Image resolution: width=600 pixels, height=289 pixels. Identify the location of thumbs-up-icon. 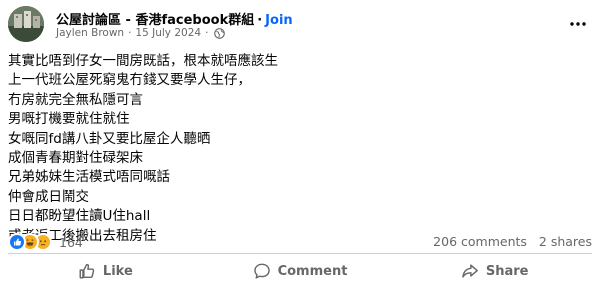
(87, 271).